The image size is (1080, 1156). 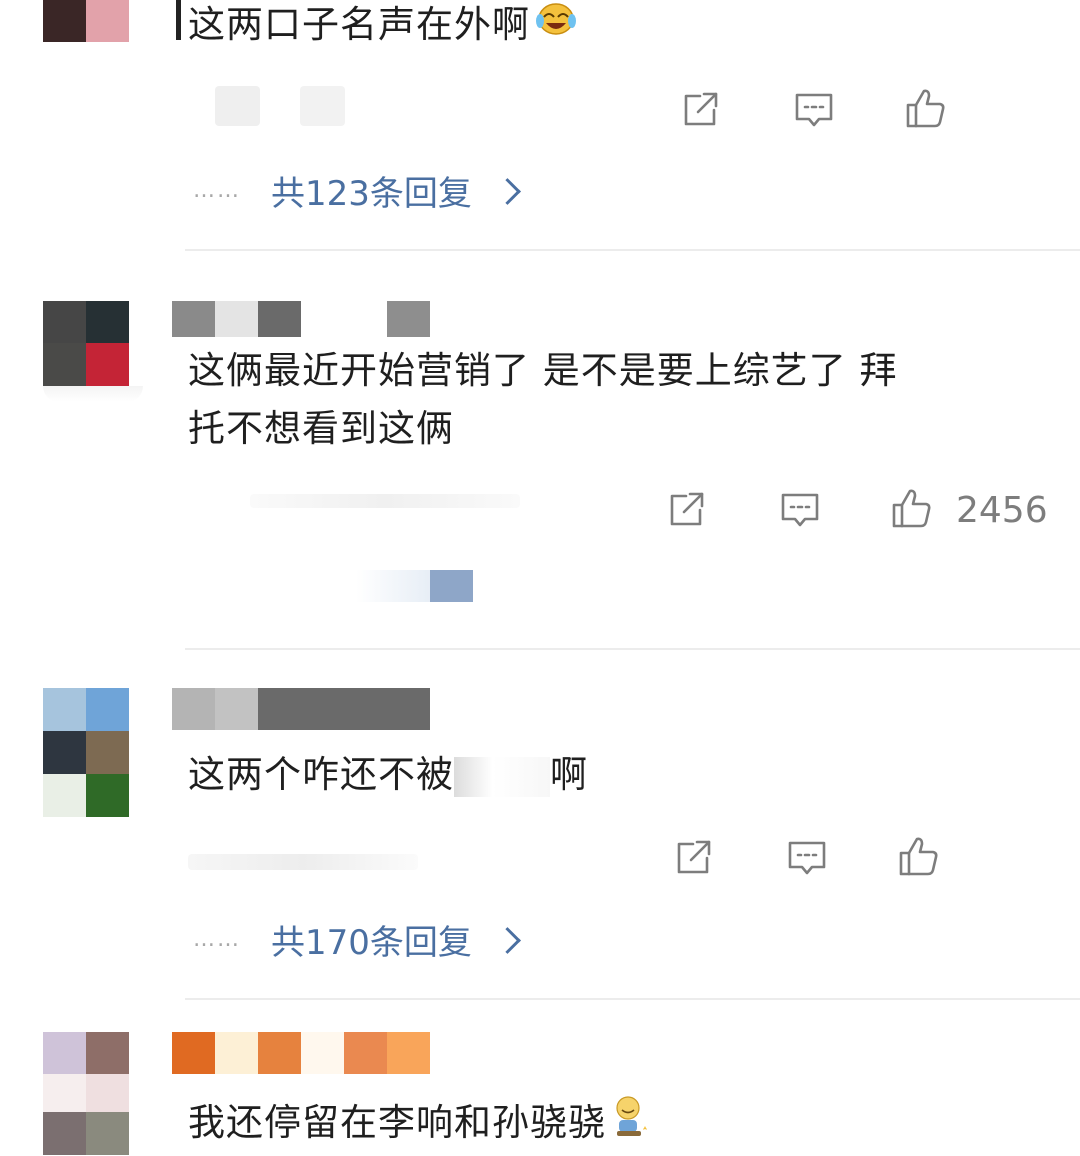 I want to click on view-replies-link: …… 共123条回复, so click(x=357, y=190).